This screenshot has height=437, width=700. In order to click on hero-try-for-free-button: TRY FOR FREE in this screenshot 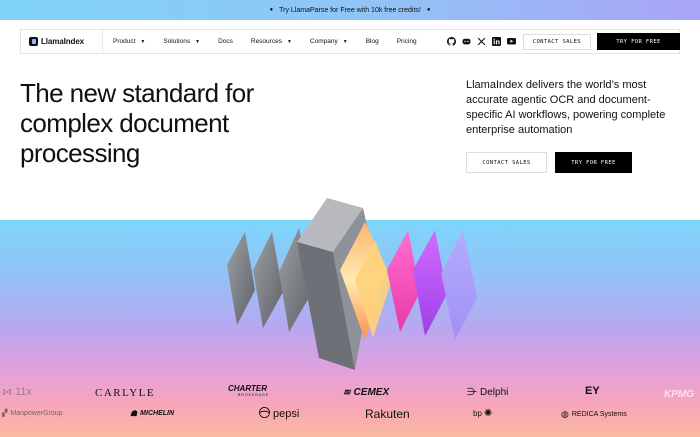, I will do `click(593, 162)`.